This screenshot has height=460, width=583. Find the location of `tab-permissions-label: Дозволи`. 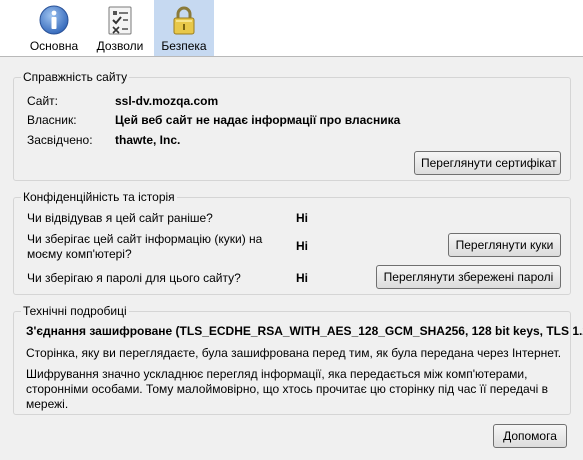

tab-permissions-label: Дозволи is located at coordinates (120, 46).